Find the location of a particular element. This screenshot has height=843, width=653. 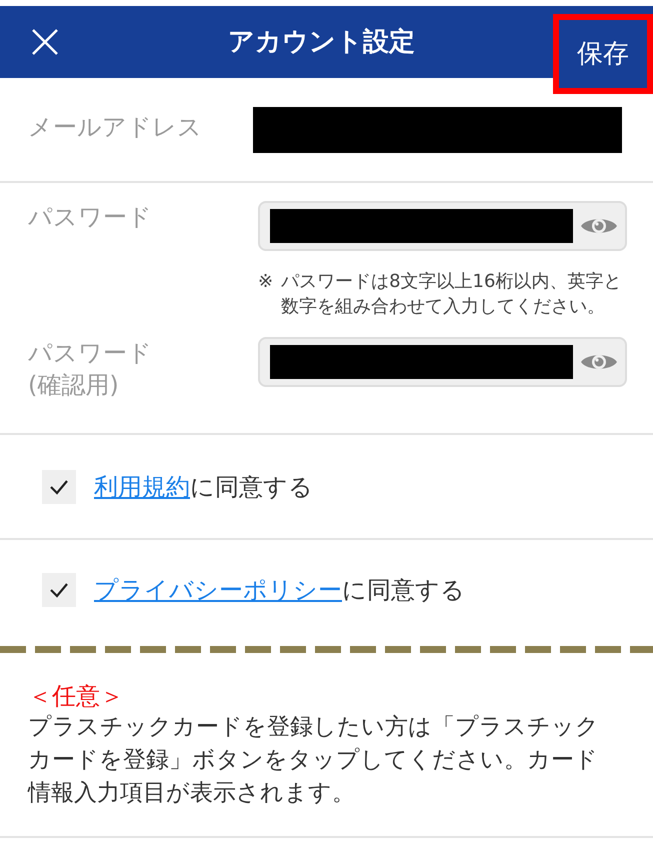

agreement-link: 利用規約 is located at coordinates (142, 486).